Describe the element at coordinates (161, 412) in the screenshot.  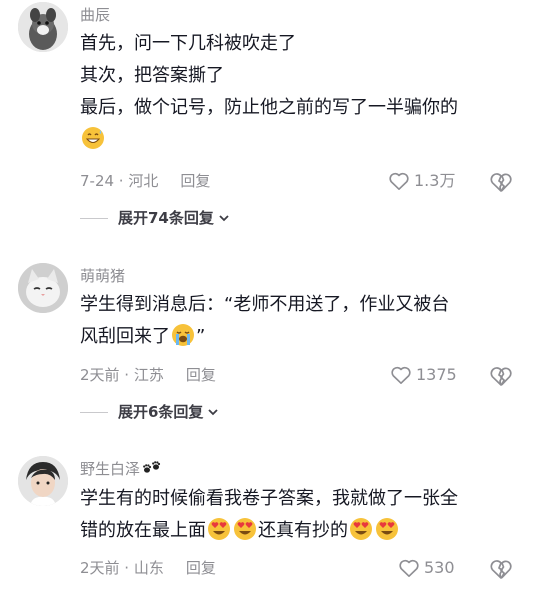
I see `expand-replies-label: 展开6条回复` at that location.